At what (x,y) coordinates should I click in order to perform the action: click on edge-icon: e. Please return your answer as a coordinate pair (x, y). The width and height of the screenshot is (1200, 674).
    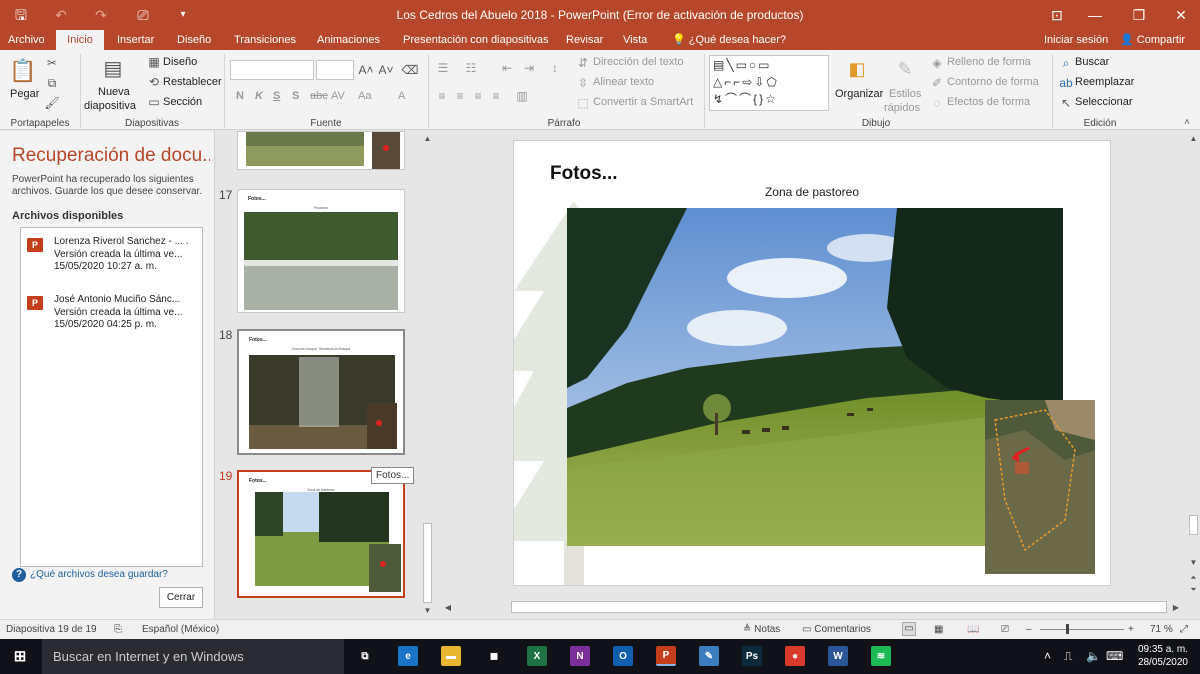
    Looking at the image, I should click on (408, 656).